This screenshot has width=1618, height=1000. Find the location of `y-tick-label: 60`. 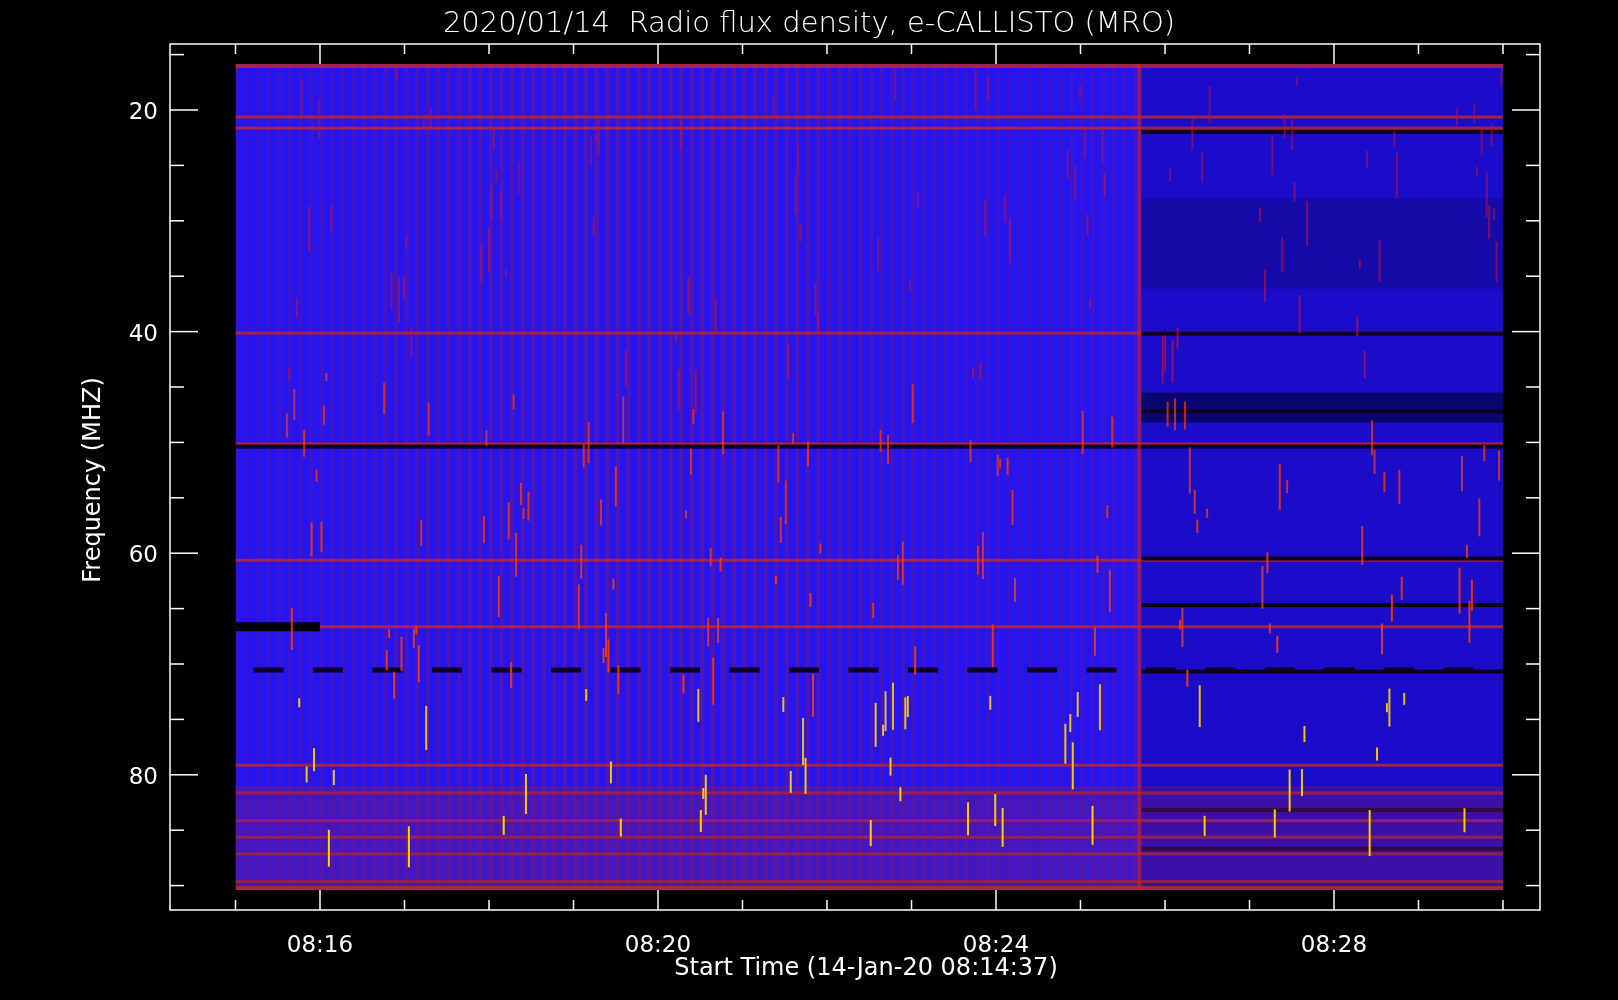

y-tick-label: 60 is located at coordinates (143, 554).